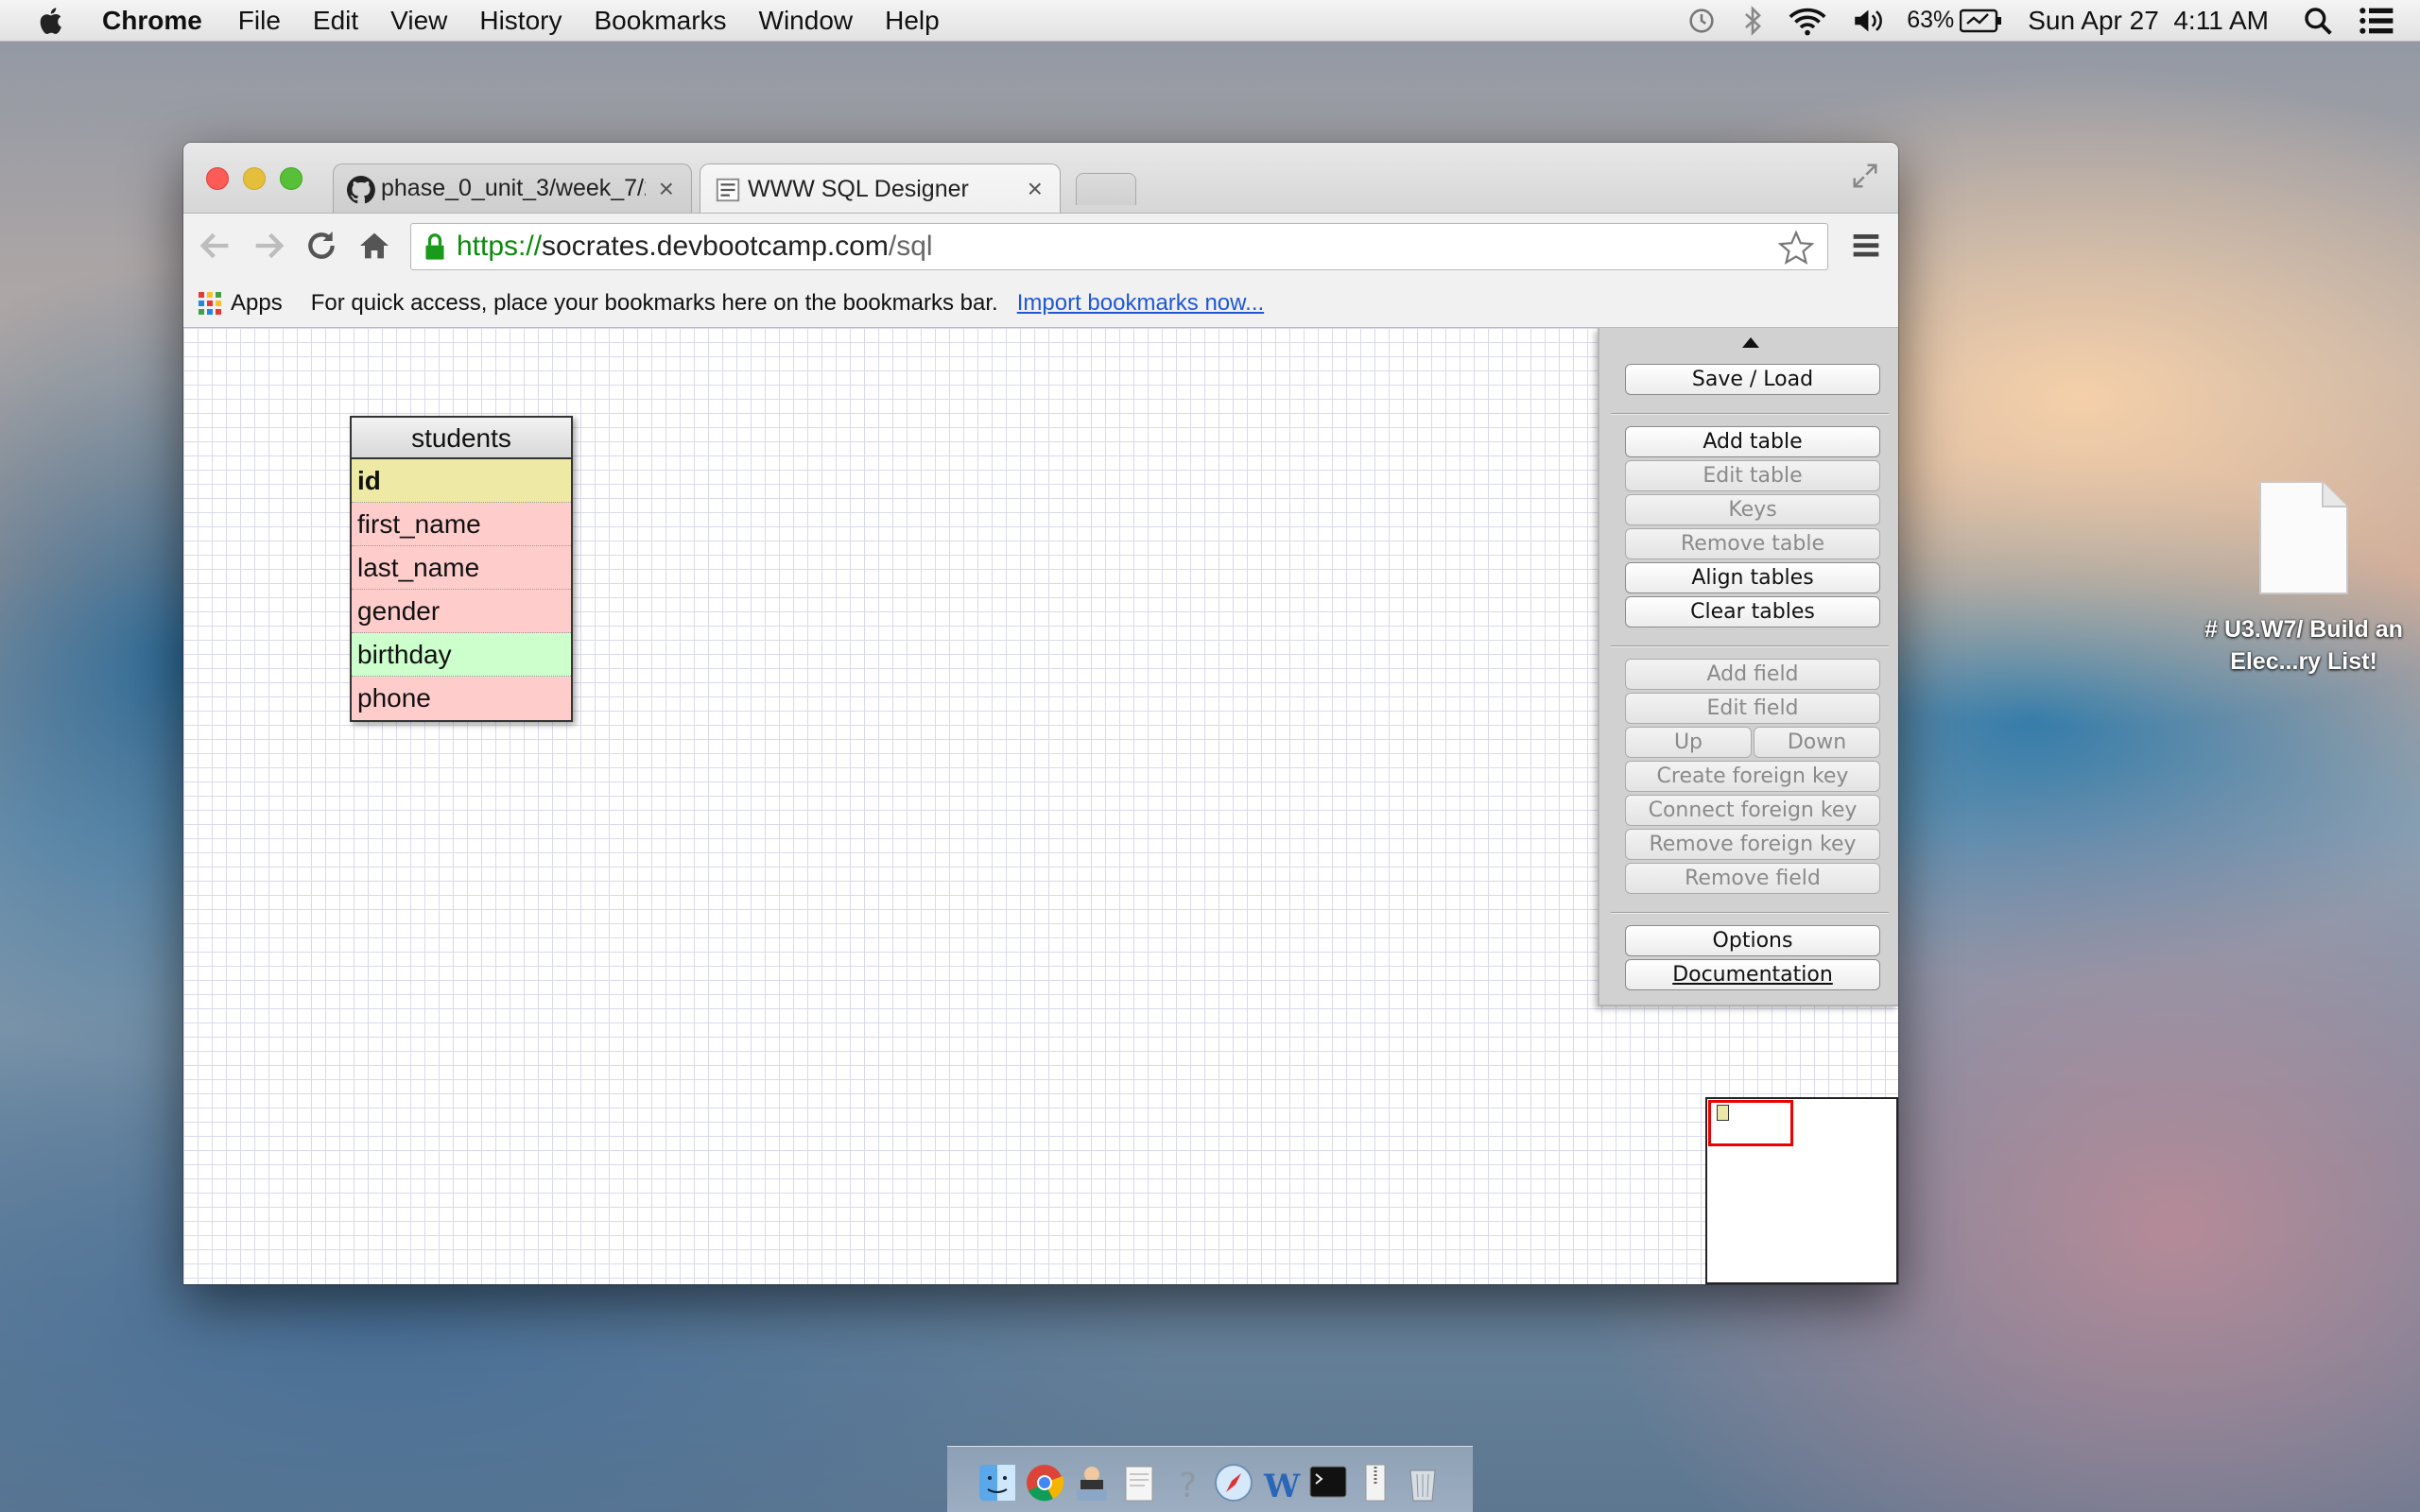  What do you see at coordinates (1752, 475) in the screenshot?
I see `edit-table-button: Edit table` at bounding box center [1752, 475].